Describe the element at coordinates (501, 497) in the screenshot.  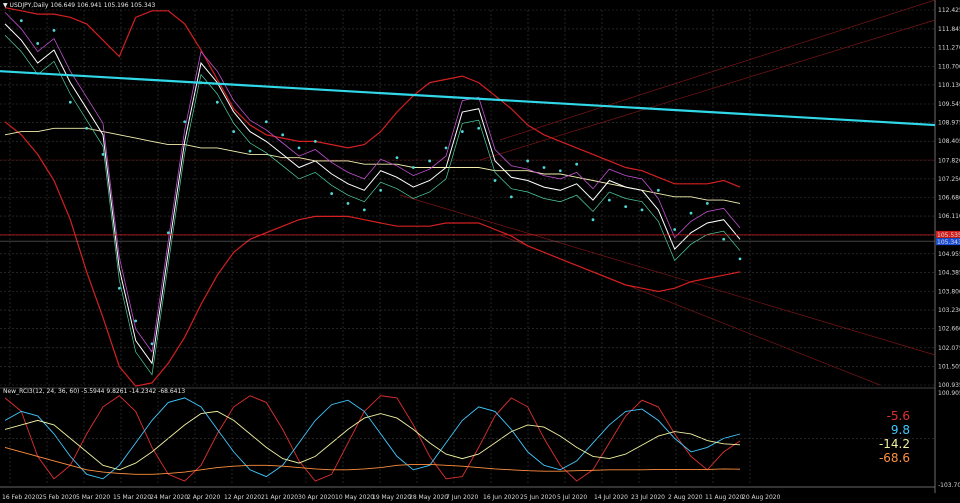
I see `date-tick-label: 16 Jun 2020` at that location.